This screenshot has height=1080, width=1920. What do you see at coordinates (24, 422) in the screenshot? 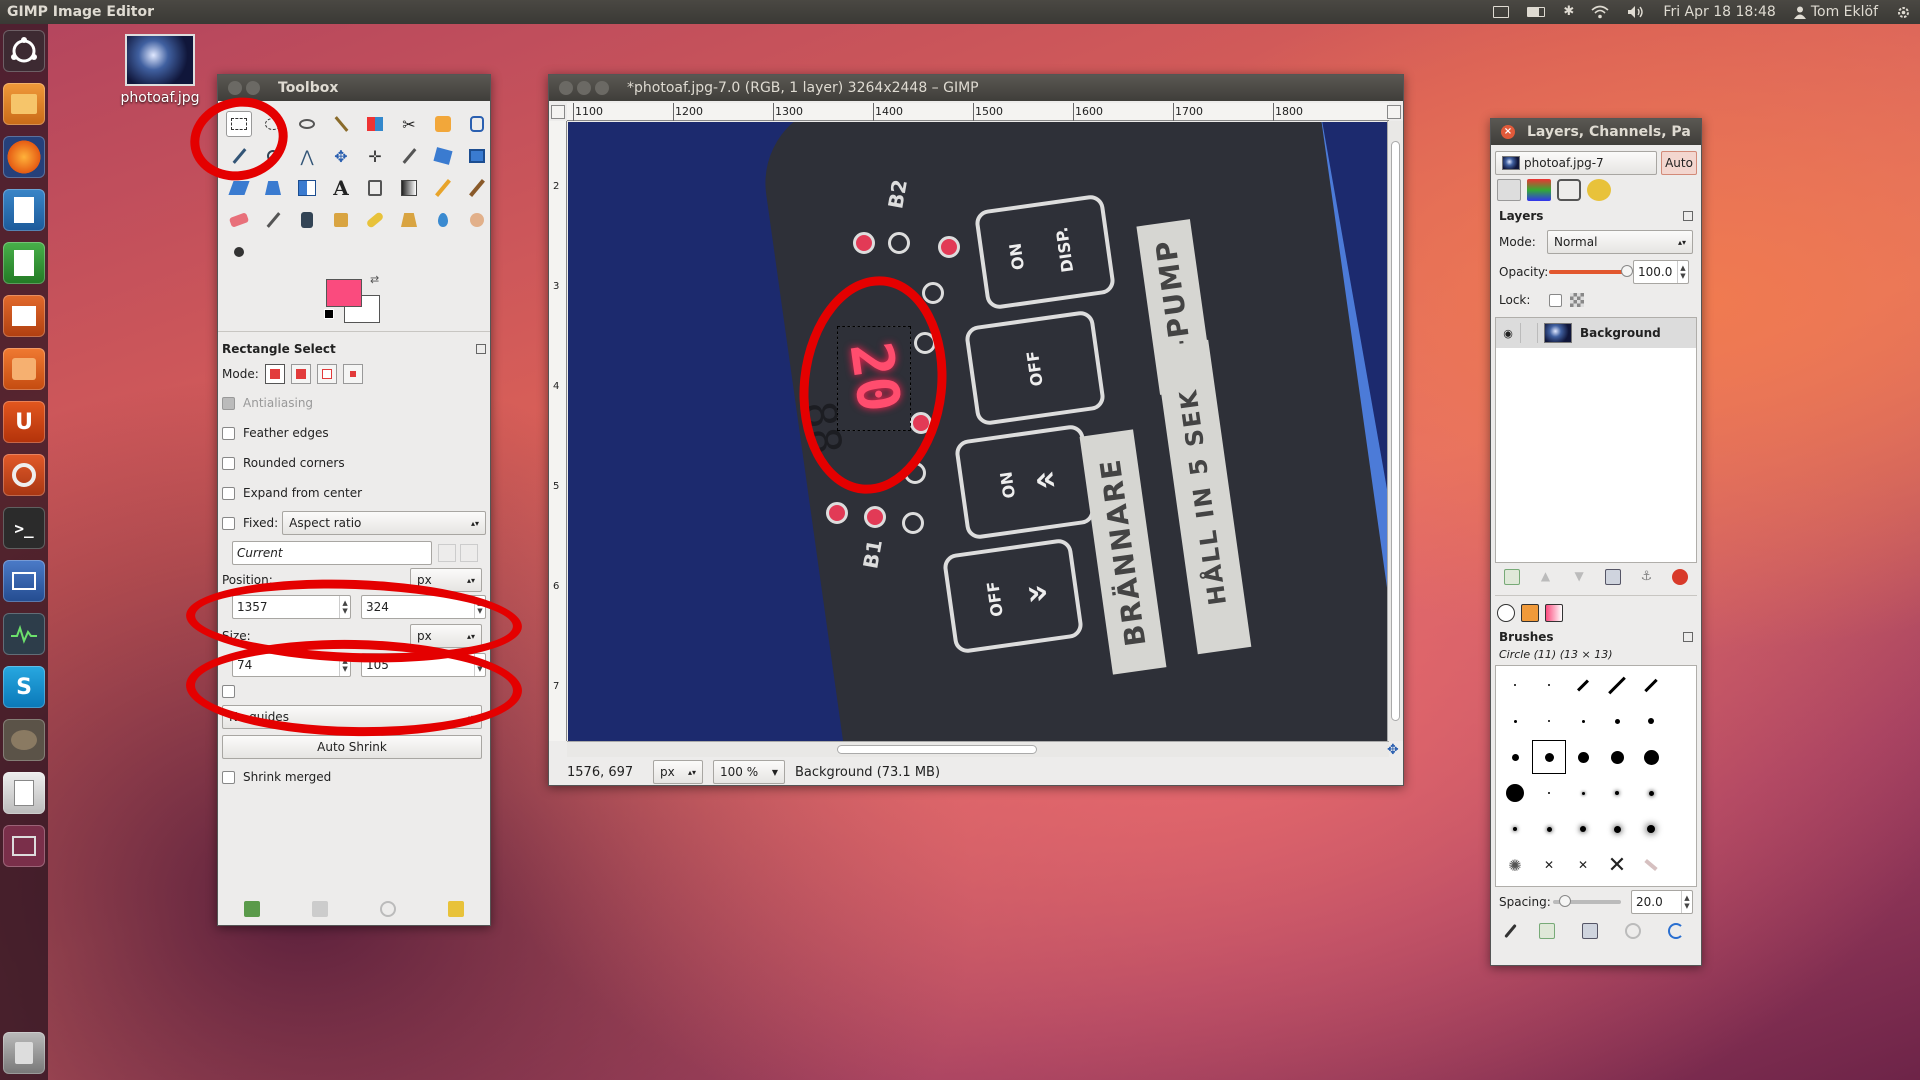
I see `launcher-ubuntu-one-button: U` at bounding box center [24, 422].